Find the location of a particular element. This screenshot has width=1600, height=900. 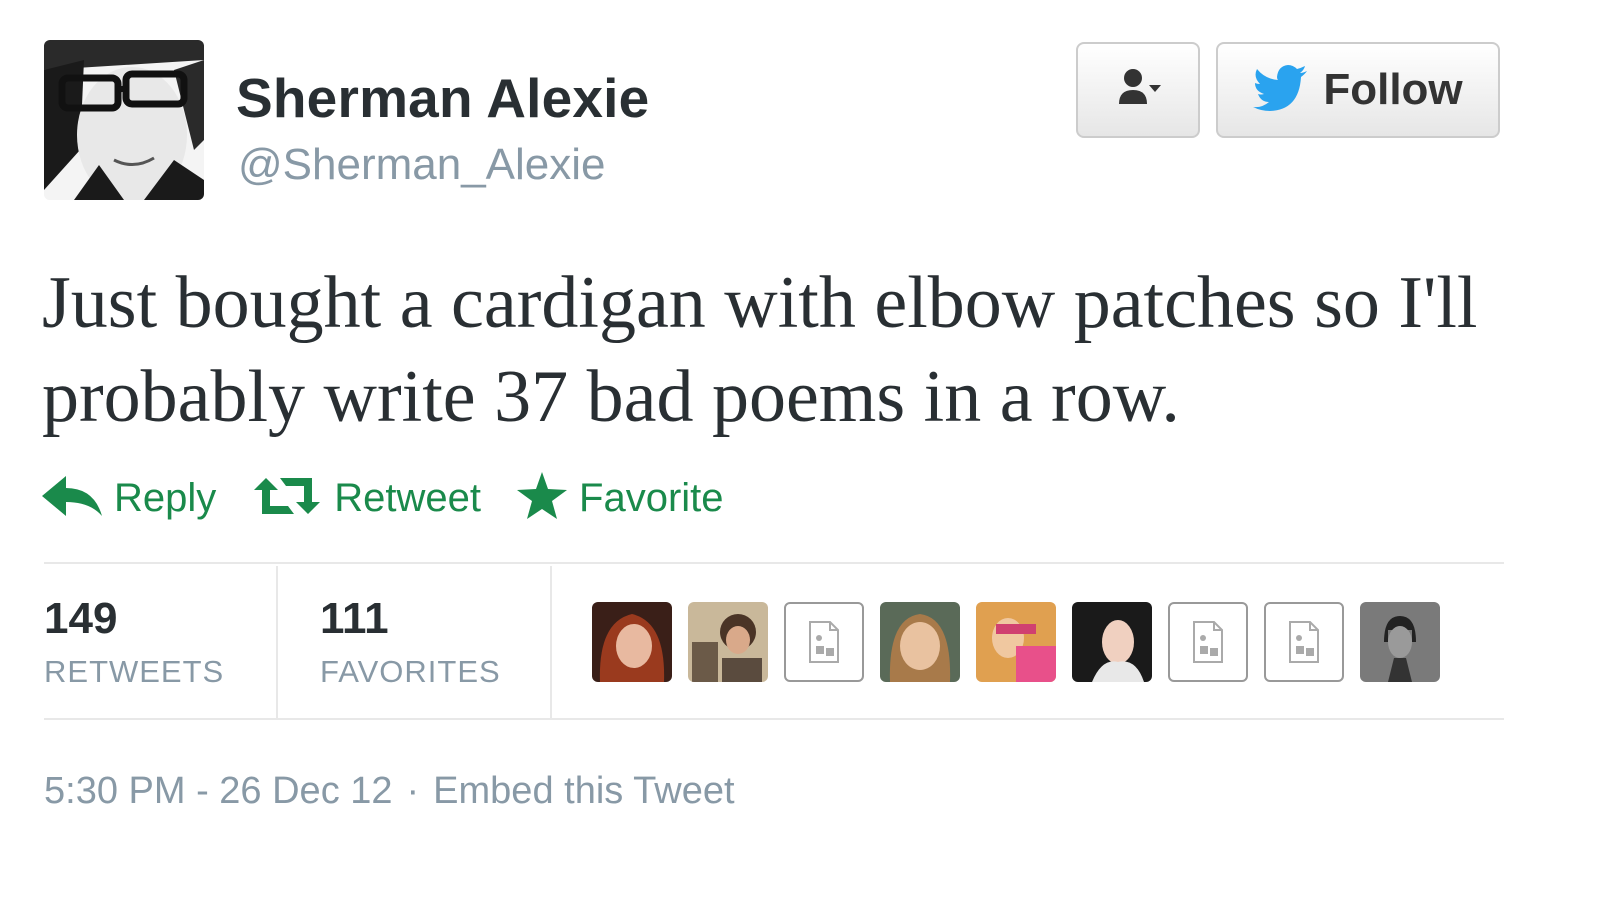

reply-button: Reply is located at coordinates (129, 498).